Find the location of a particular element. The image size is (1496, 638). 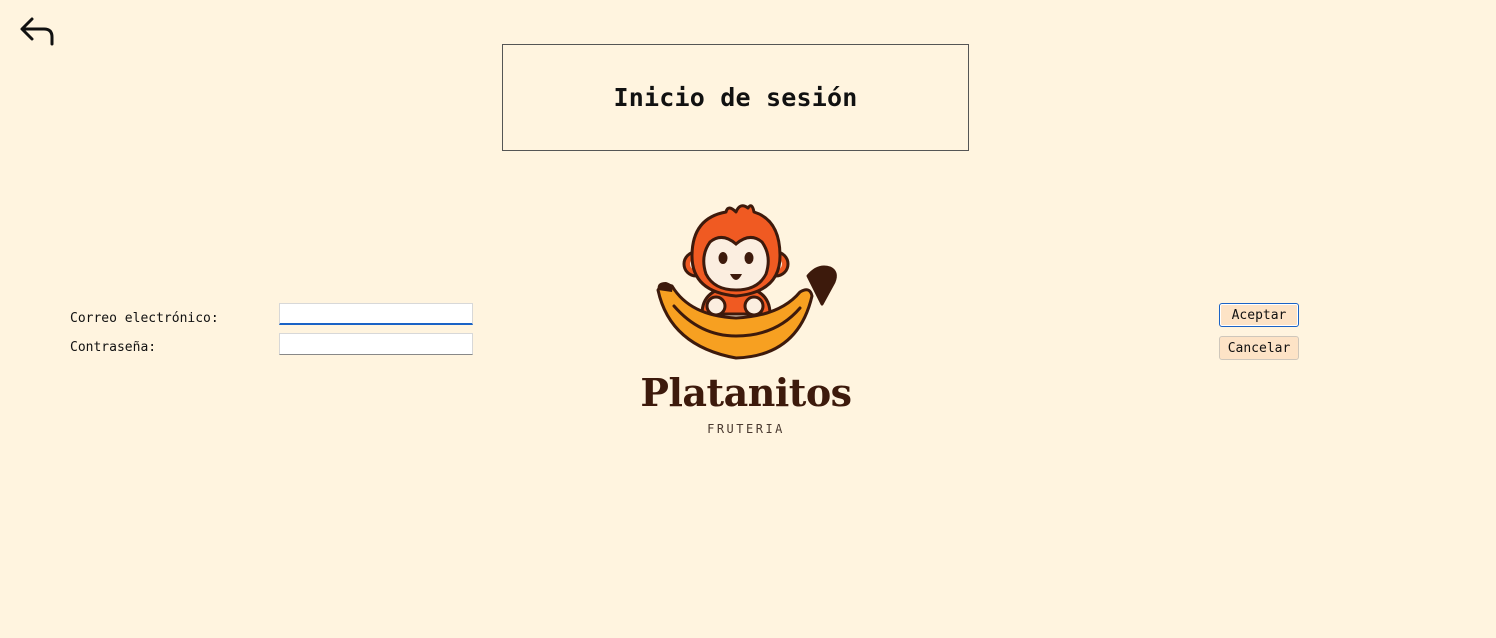

email-field is located at coordinates (376, 314).